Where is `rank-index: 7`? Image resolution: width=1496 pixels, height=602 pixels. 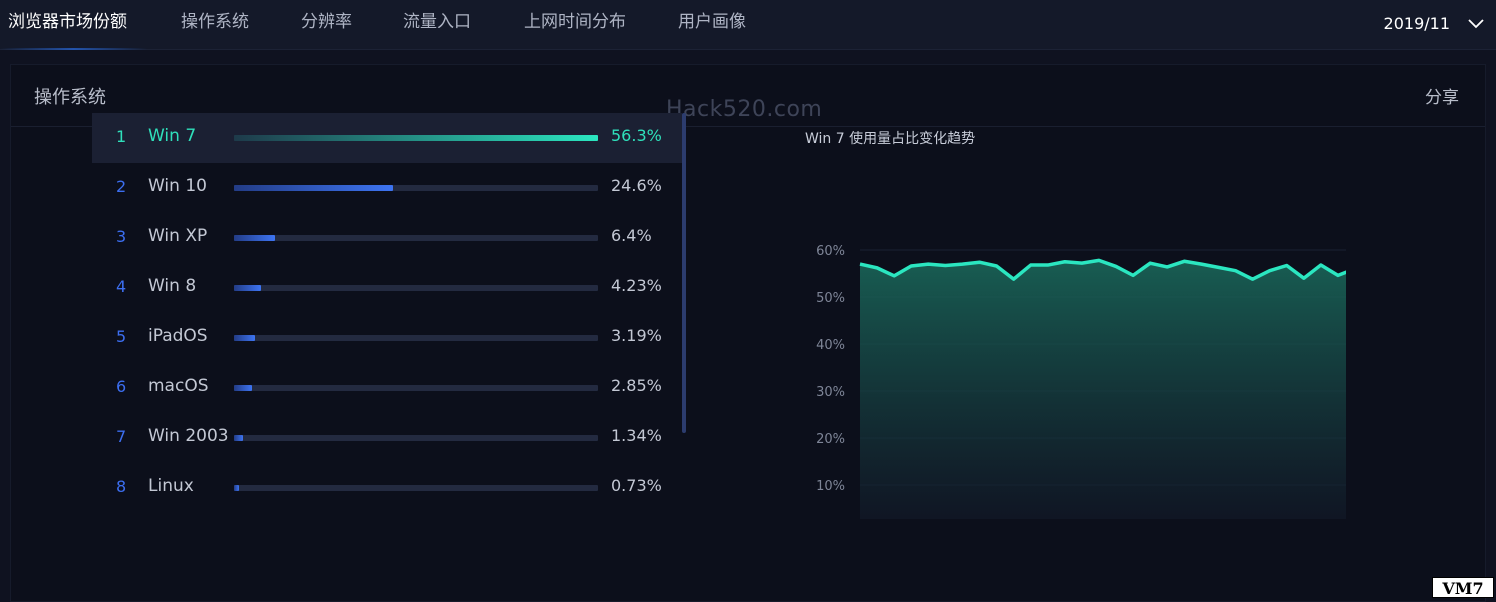
rank-index: 7 is located at coordinates (121, 436).